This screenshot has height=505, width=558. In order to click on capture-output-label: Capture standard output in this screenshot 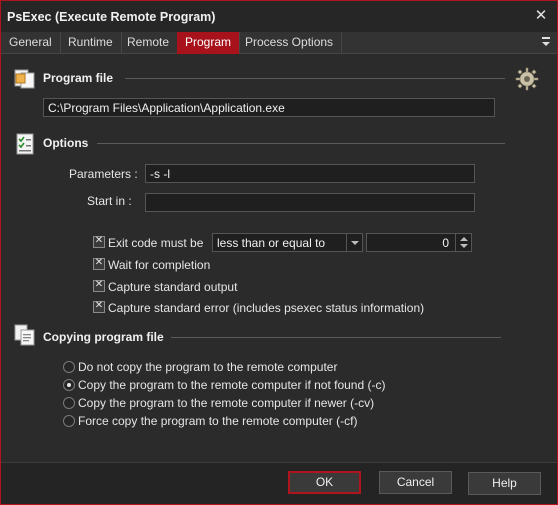, I will do `click(173, 287)`.